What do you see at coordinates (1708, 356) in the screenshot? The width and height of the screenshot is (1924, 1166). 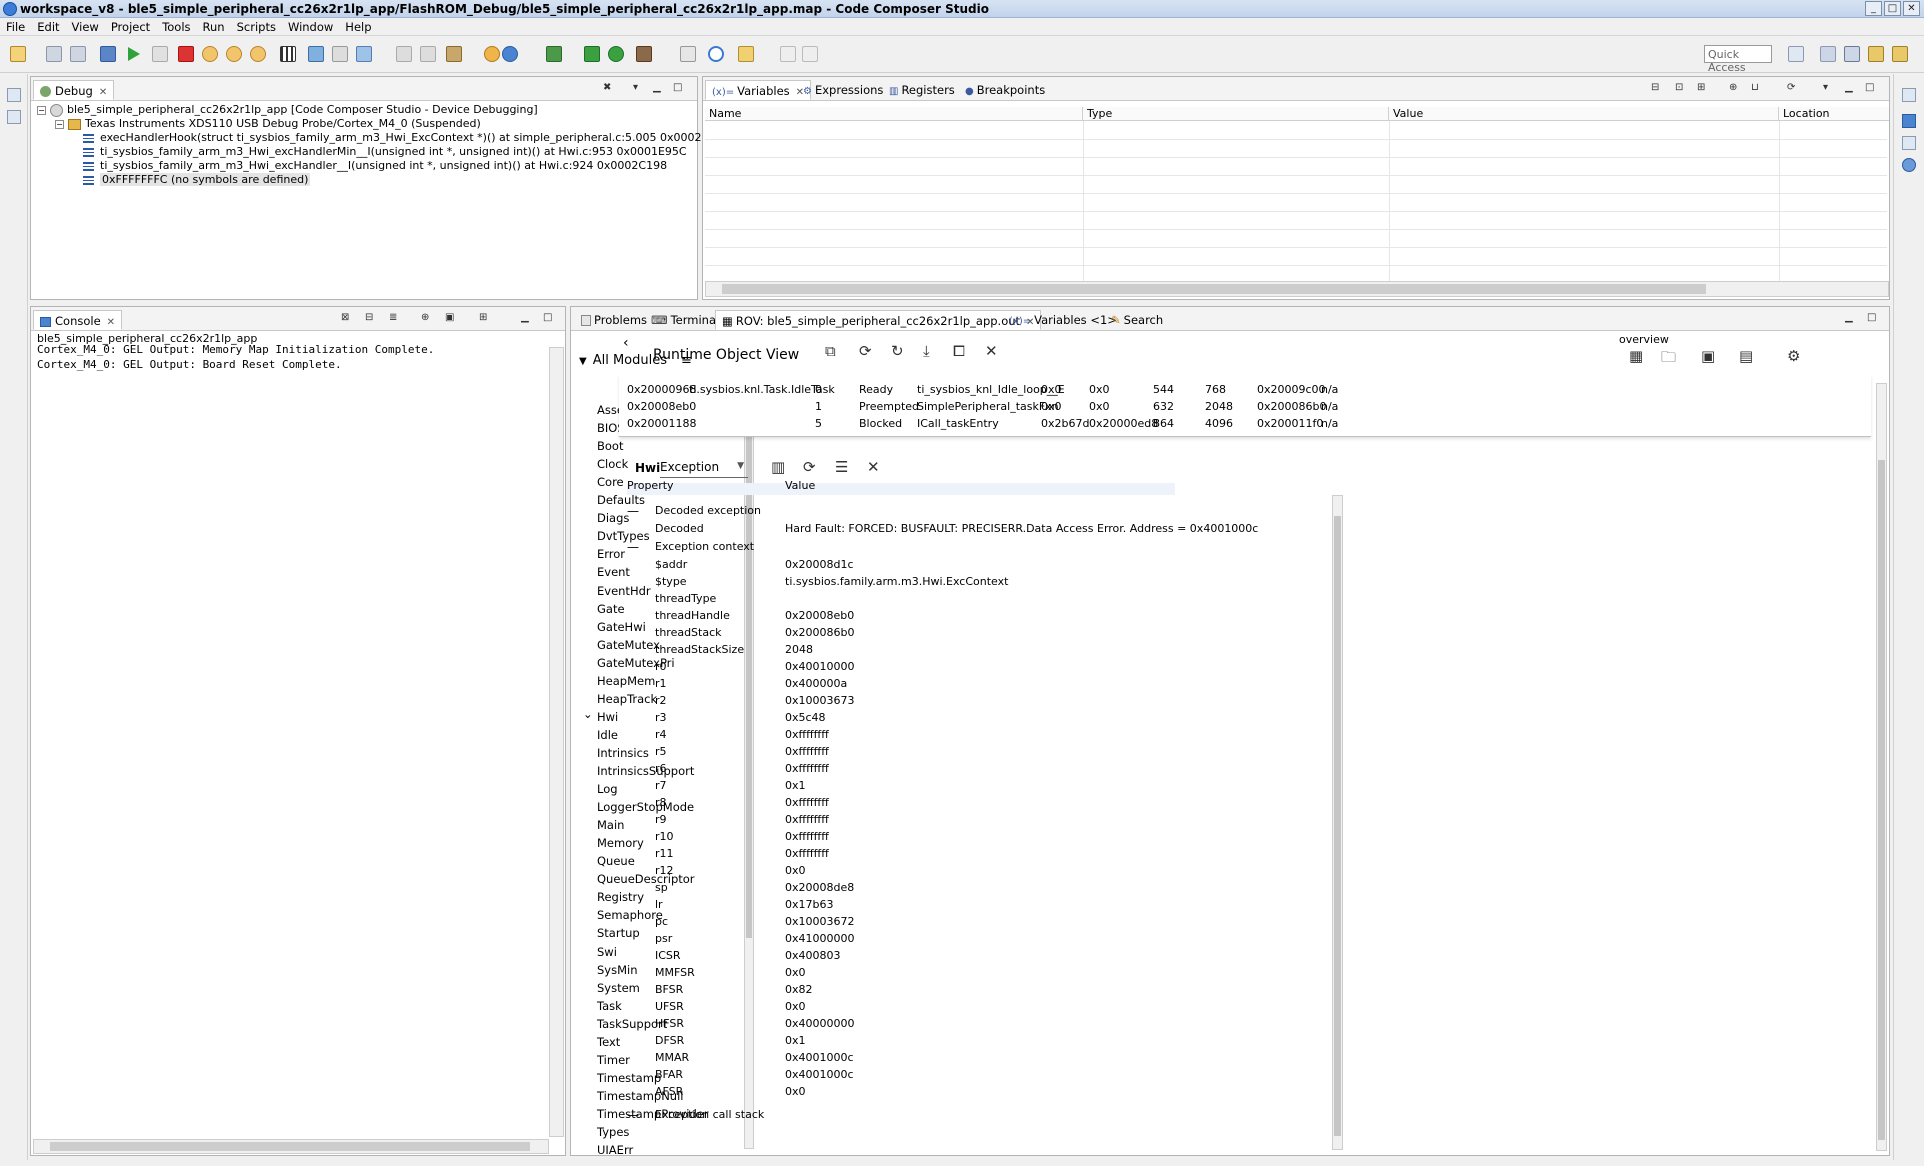 I see `save-icon: ▣` at bounding box center [1708, 356].